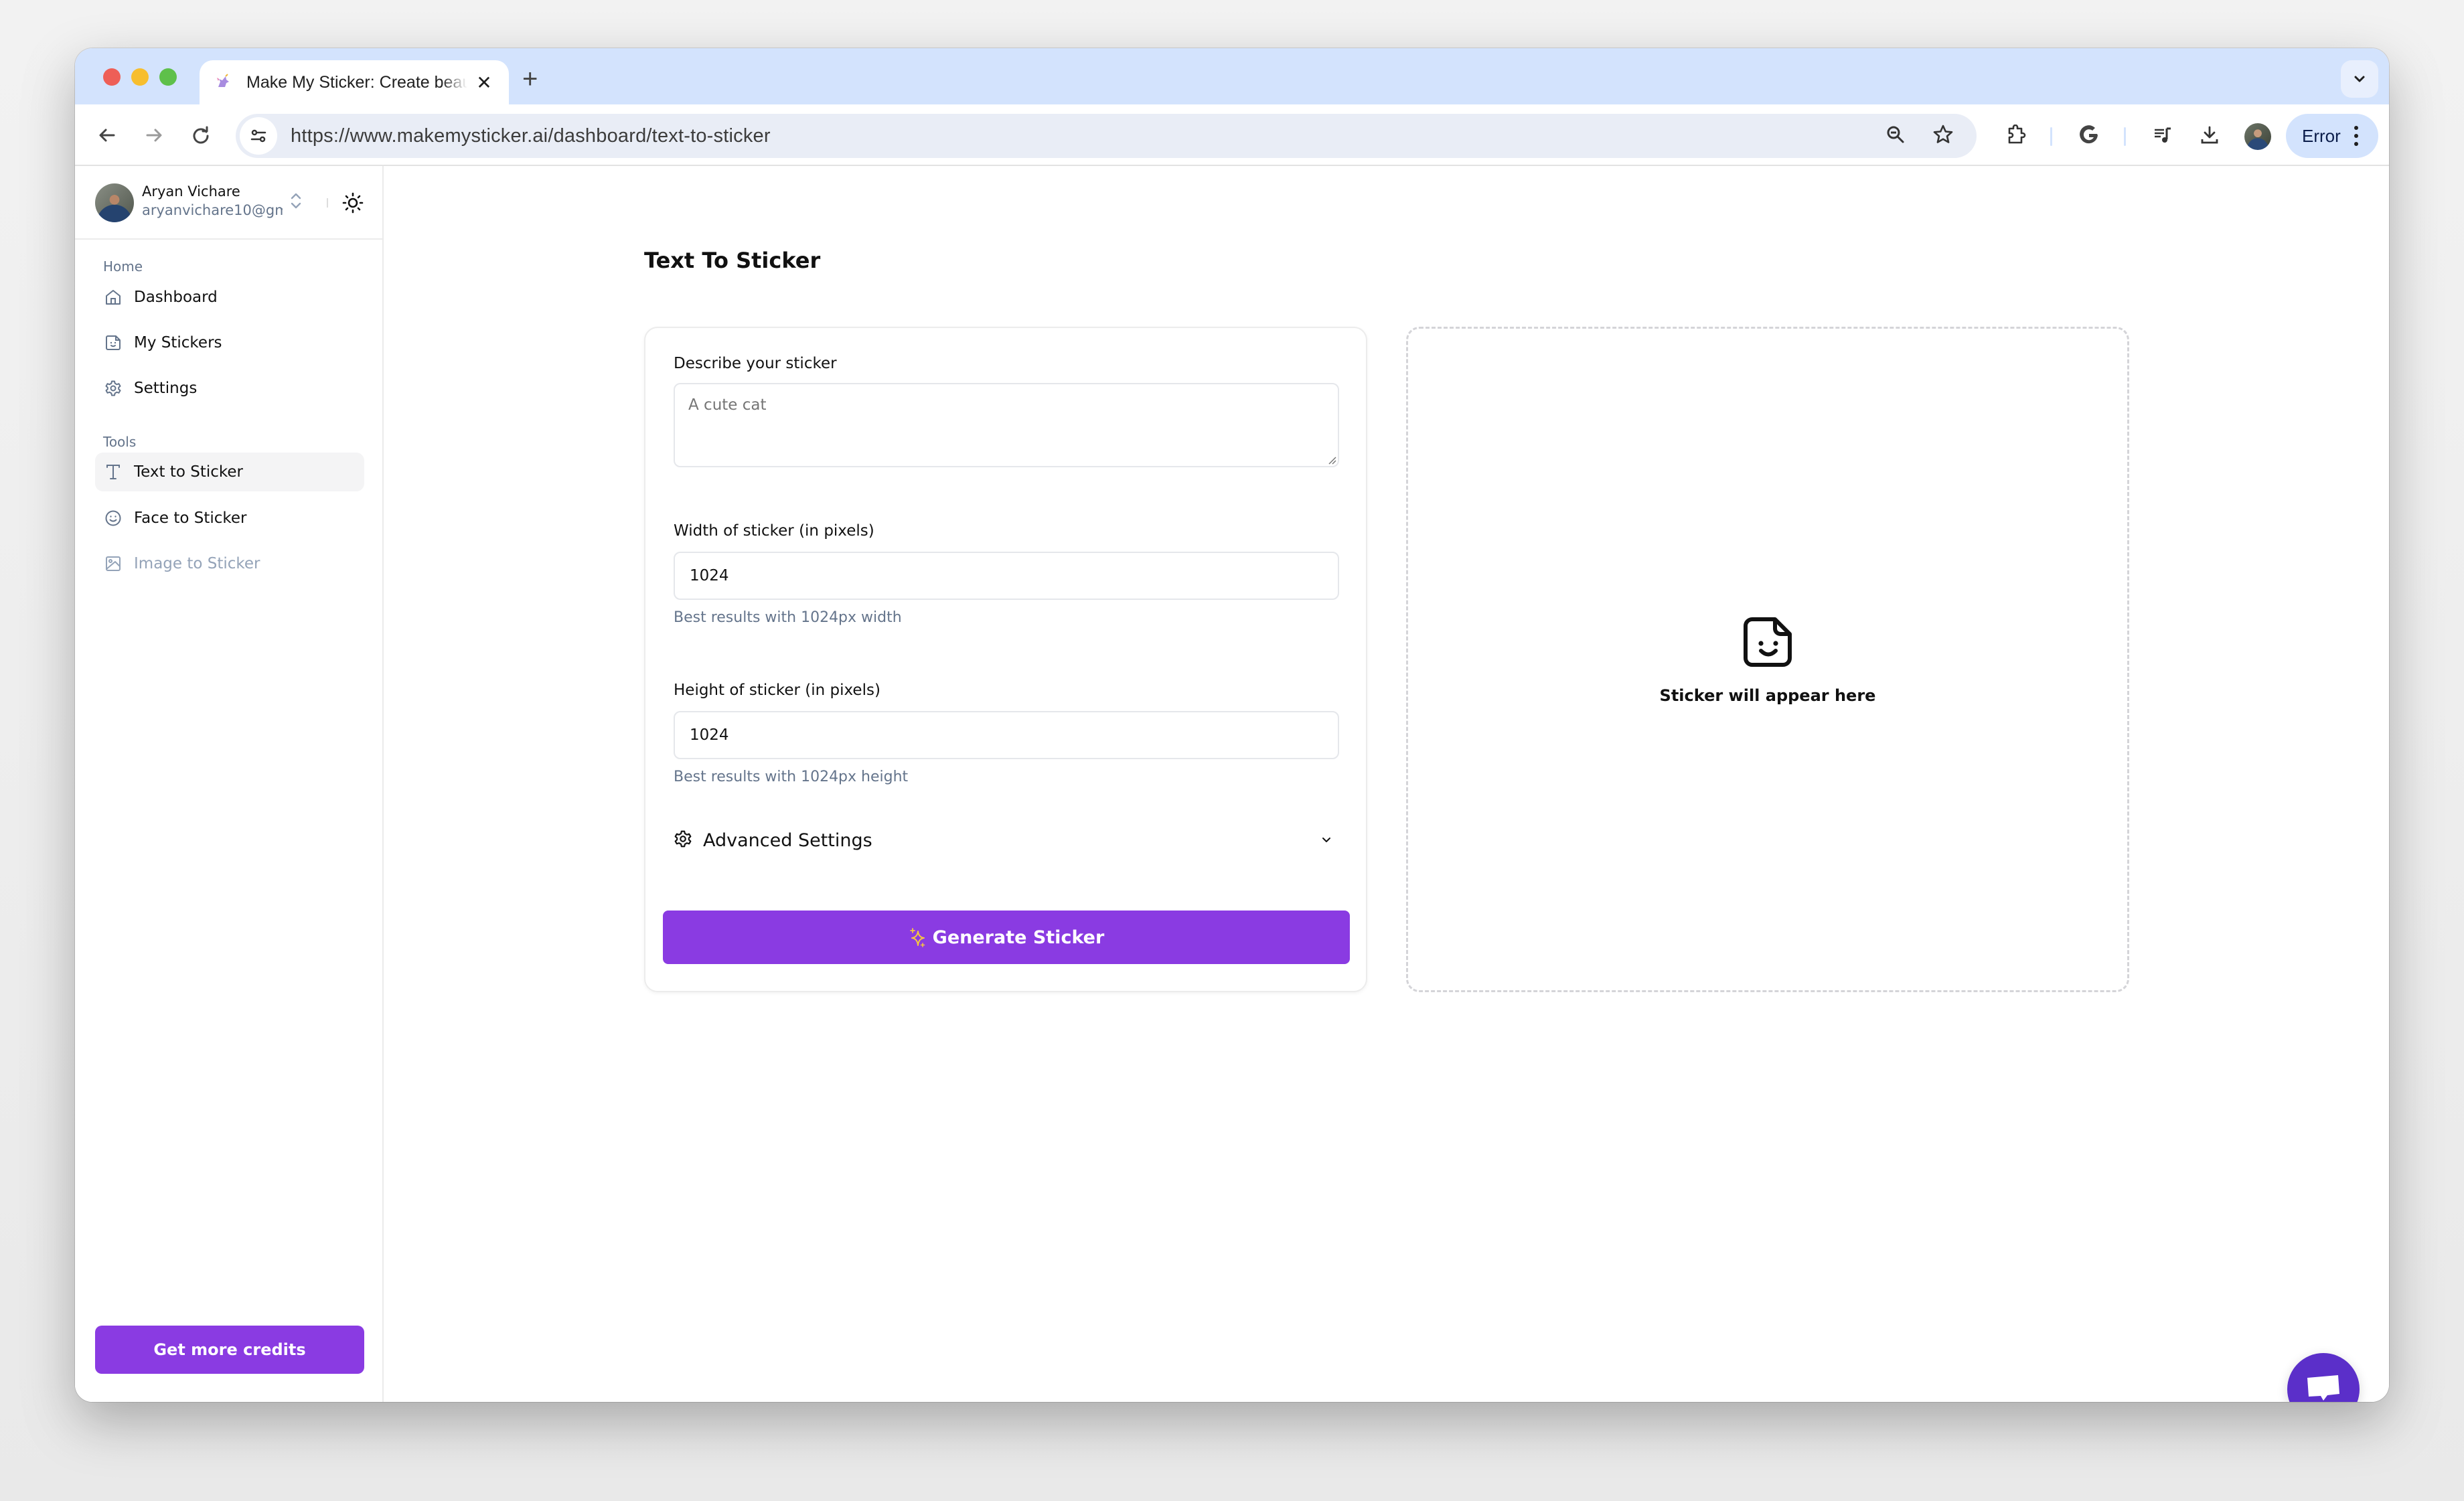 The width and height of the screenshot is (2464, 1501). I want to click on sidebar-item-label: My Stickers, so click(178, 342).